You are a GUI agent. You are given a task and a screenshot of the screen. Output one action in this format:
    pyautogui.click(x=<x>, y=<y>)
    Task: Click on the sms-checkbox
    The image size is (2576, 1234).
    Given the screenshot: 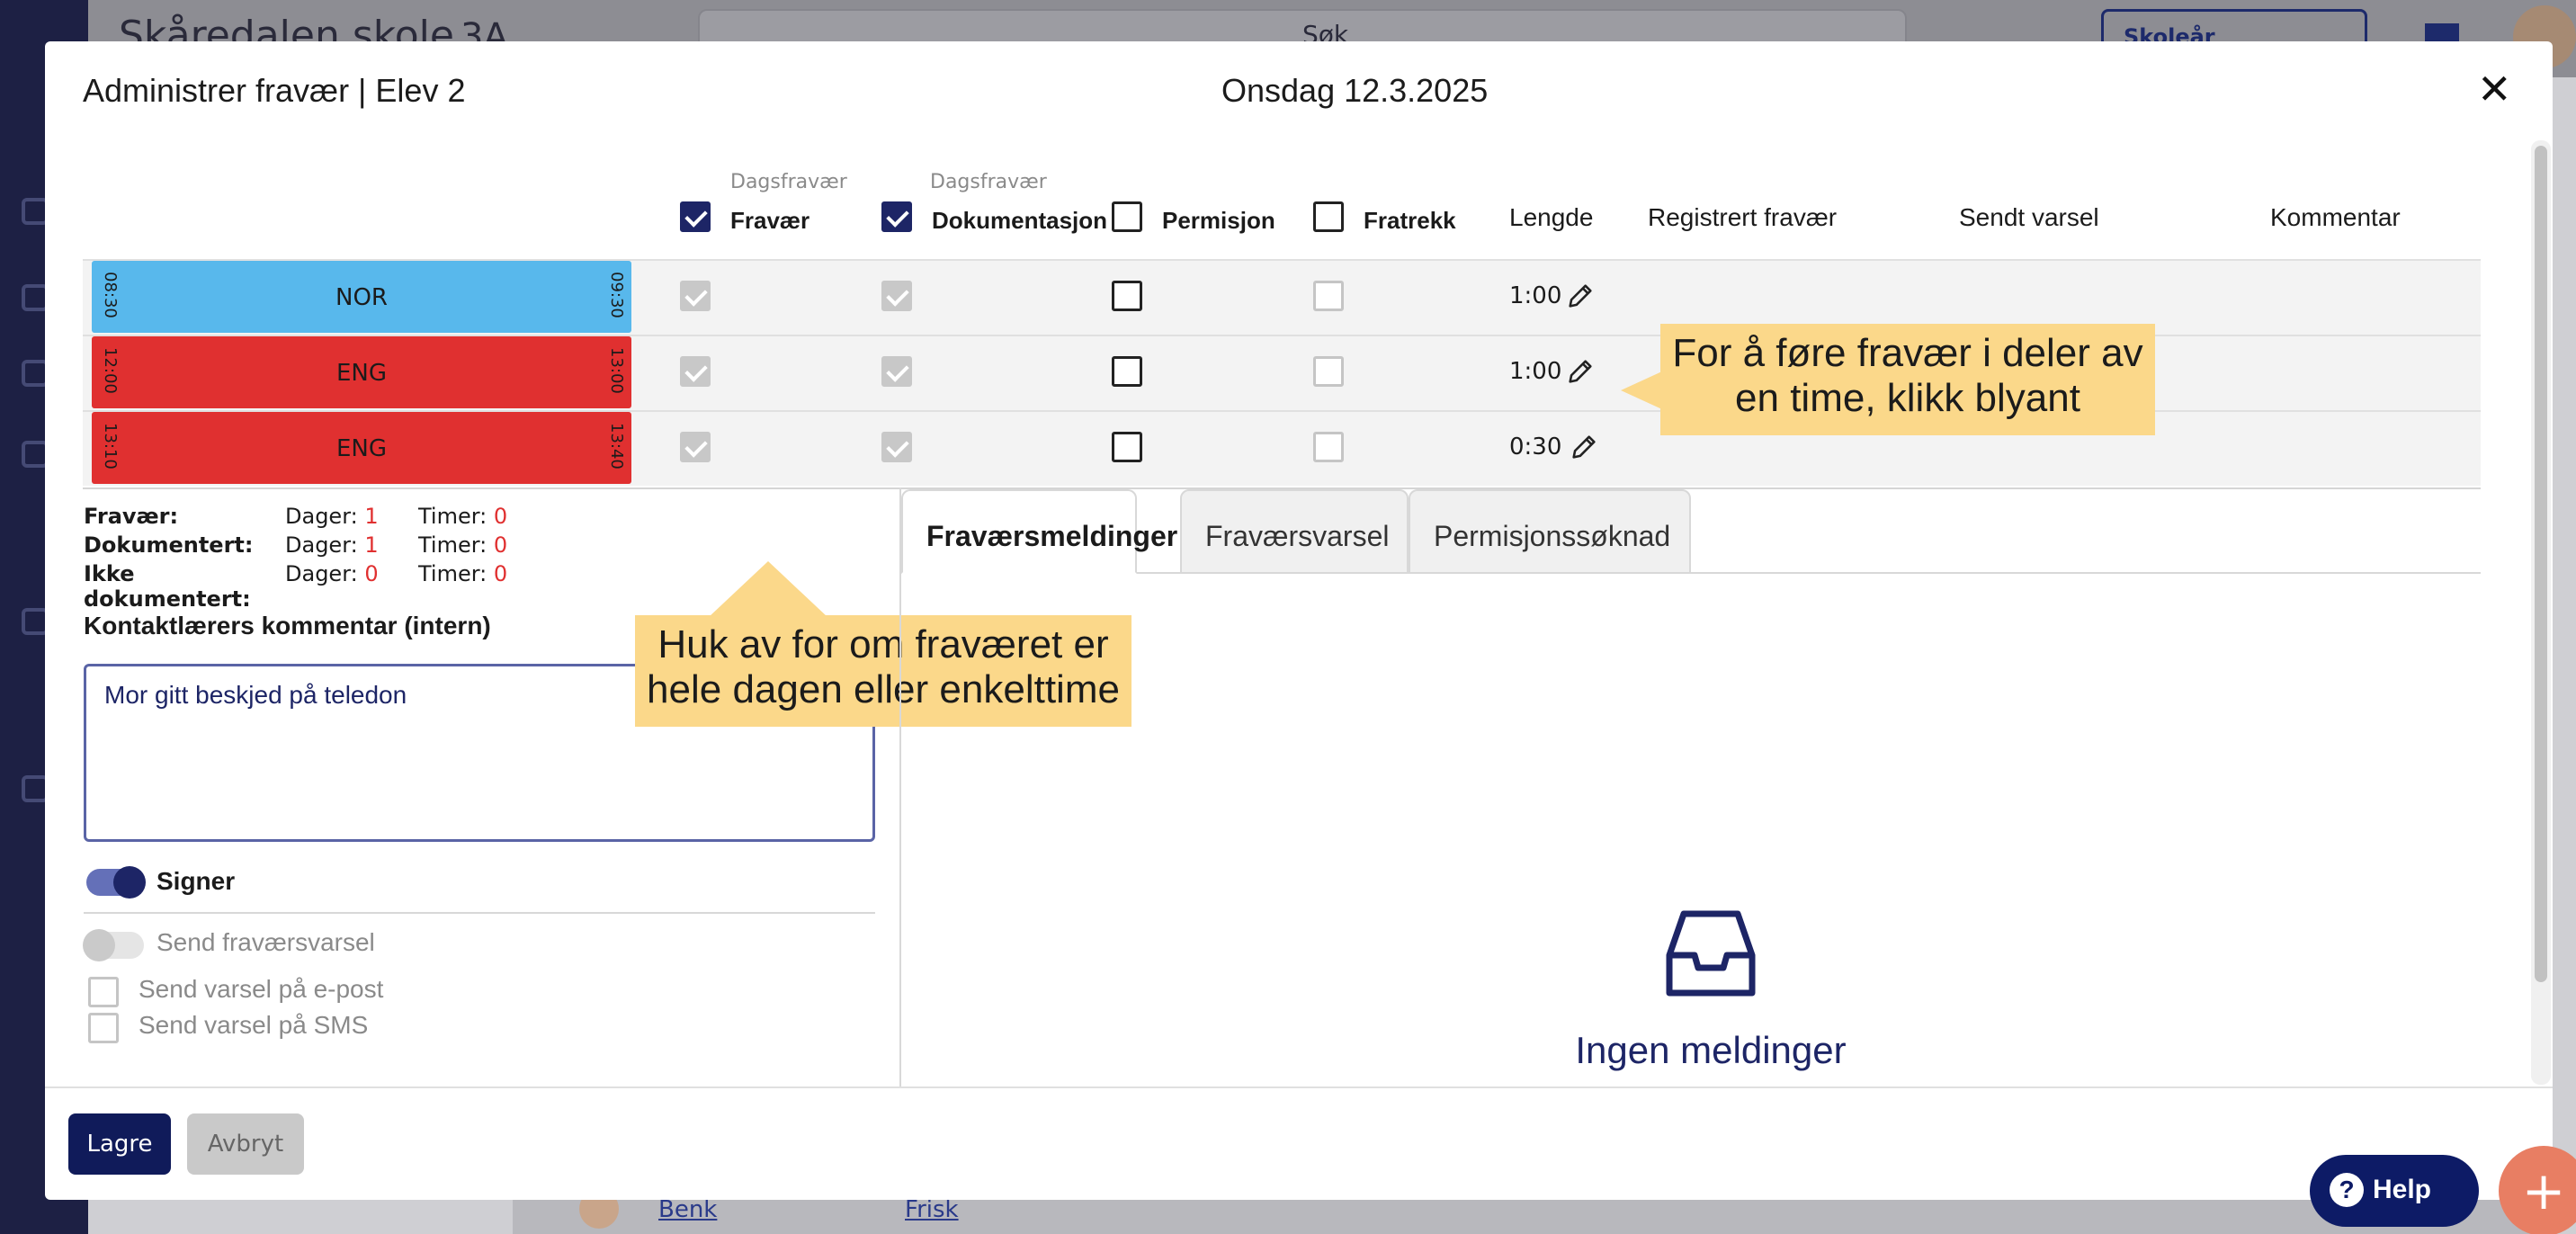 What is the action you would take?
    pyautogui.click(x=103, y=1028)
    